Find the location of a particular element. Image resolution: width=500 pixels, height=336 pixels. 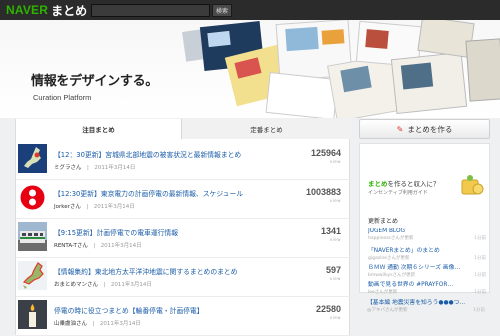

latest-item-meta: leeさんが更新 1分前 is located at coordinates (427, 292).